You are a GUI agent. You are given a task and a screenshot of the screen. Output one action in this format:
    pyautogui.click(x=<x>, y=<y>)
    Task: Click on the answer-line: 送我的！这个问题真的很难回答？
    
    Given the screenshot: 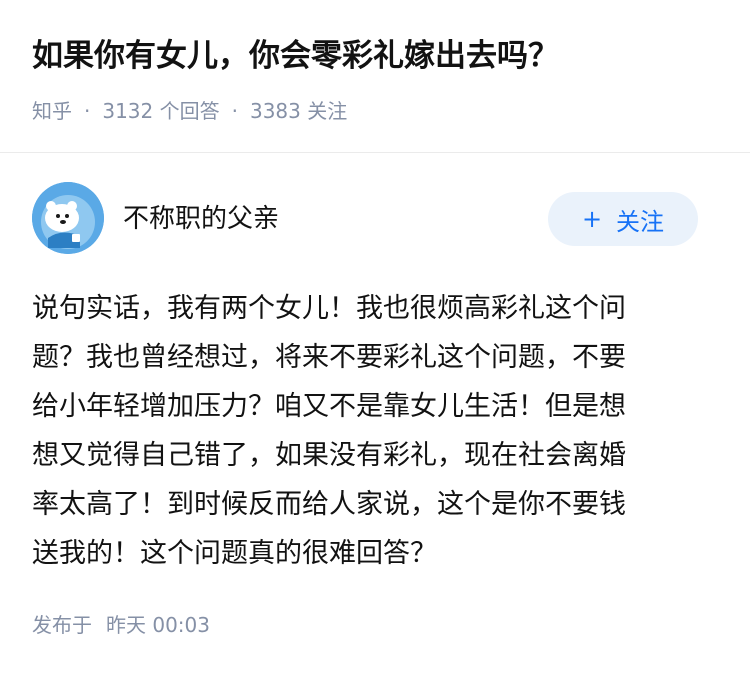 What is the action you would take?
    pyautogui.click(x=234, y=553)
    